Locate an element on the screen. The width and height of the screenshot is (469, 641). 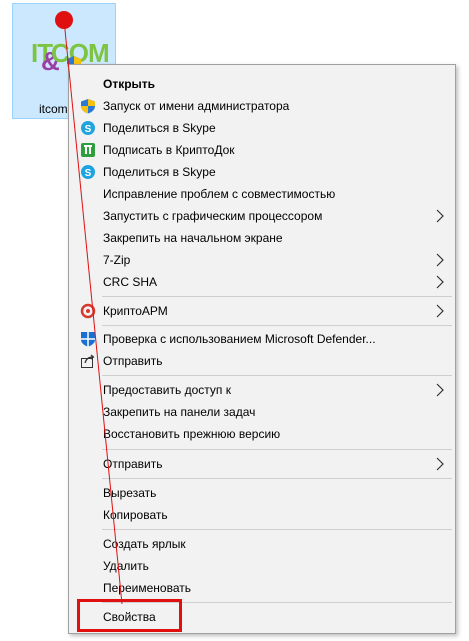
menu-item-label: Закрепить на начальном экране is located at coordinates (193, 238).